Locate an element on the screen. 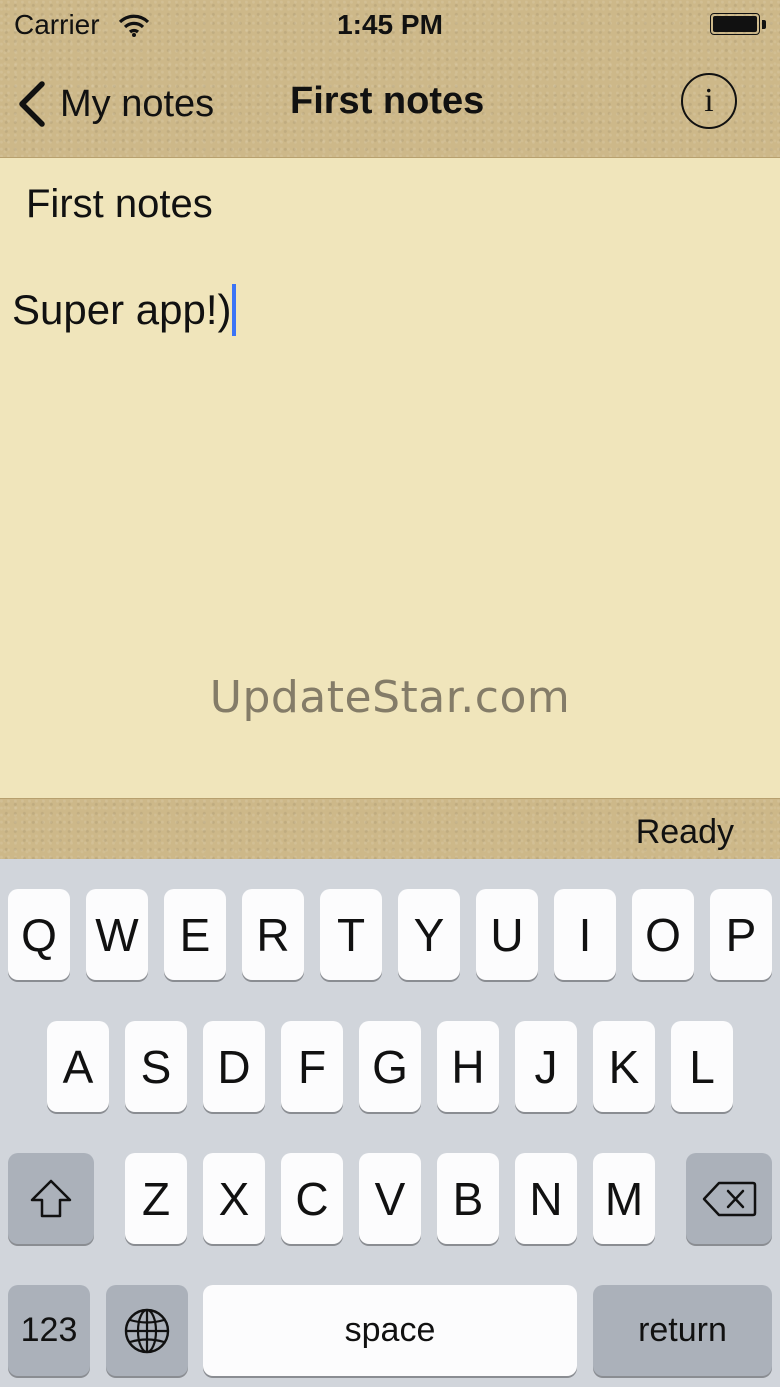 The image size is (780, 1387). back-button-label: My notes is located at coordinates (137, 103).